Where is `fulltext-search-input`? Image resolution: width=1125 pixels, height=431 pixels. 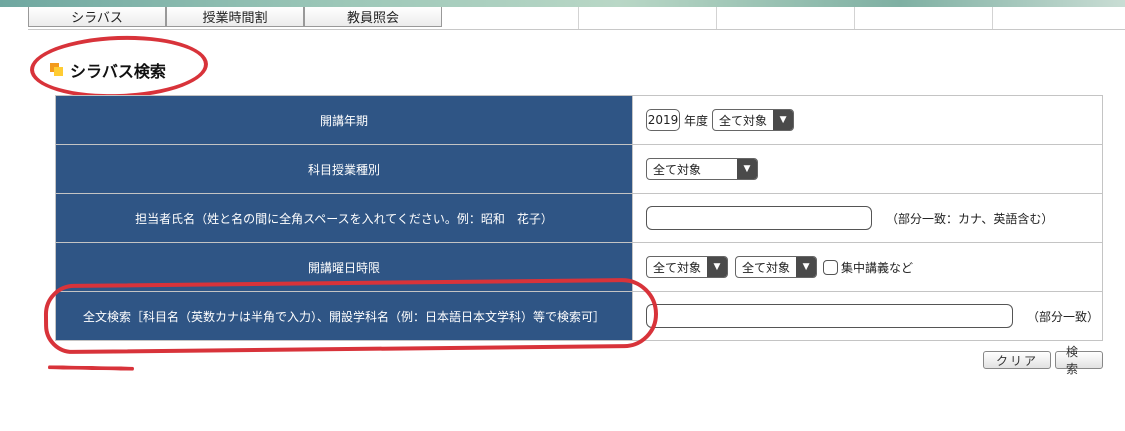 fulltext-search-input is located at coordinates (829, 316).